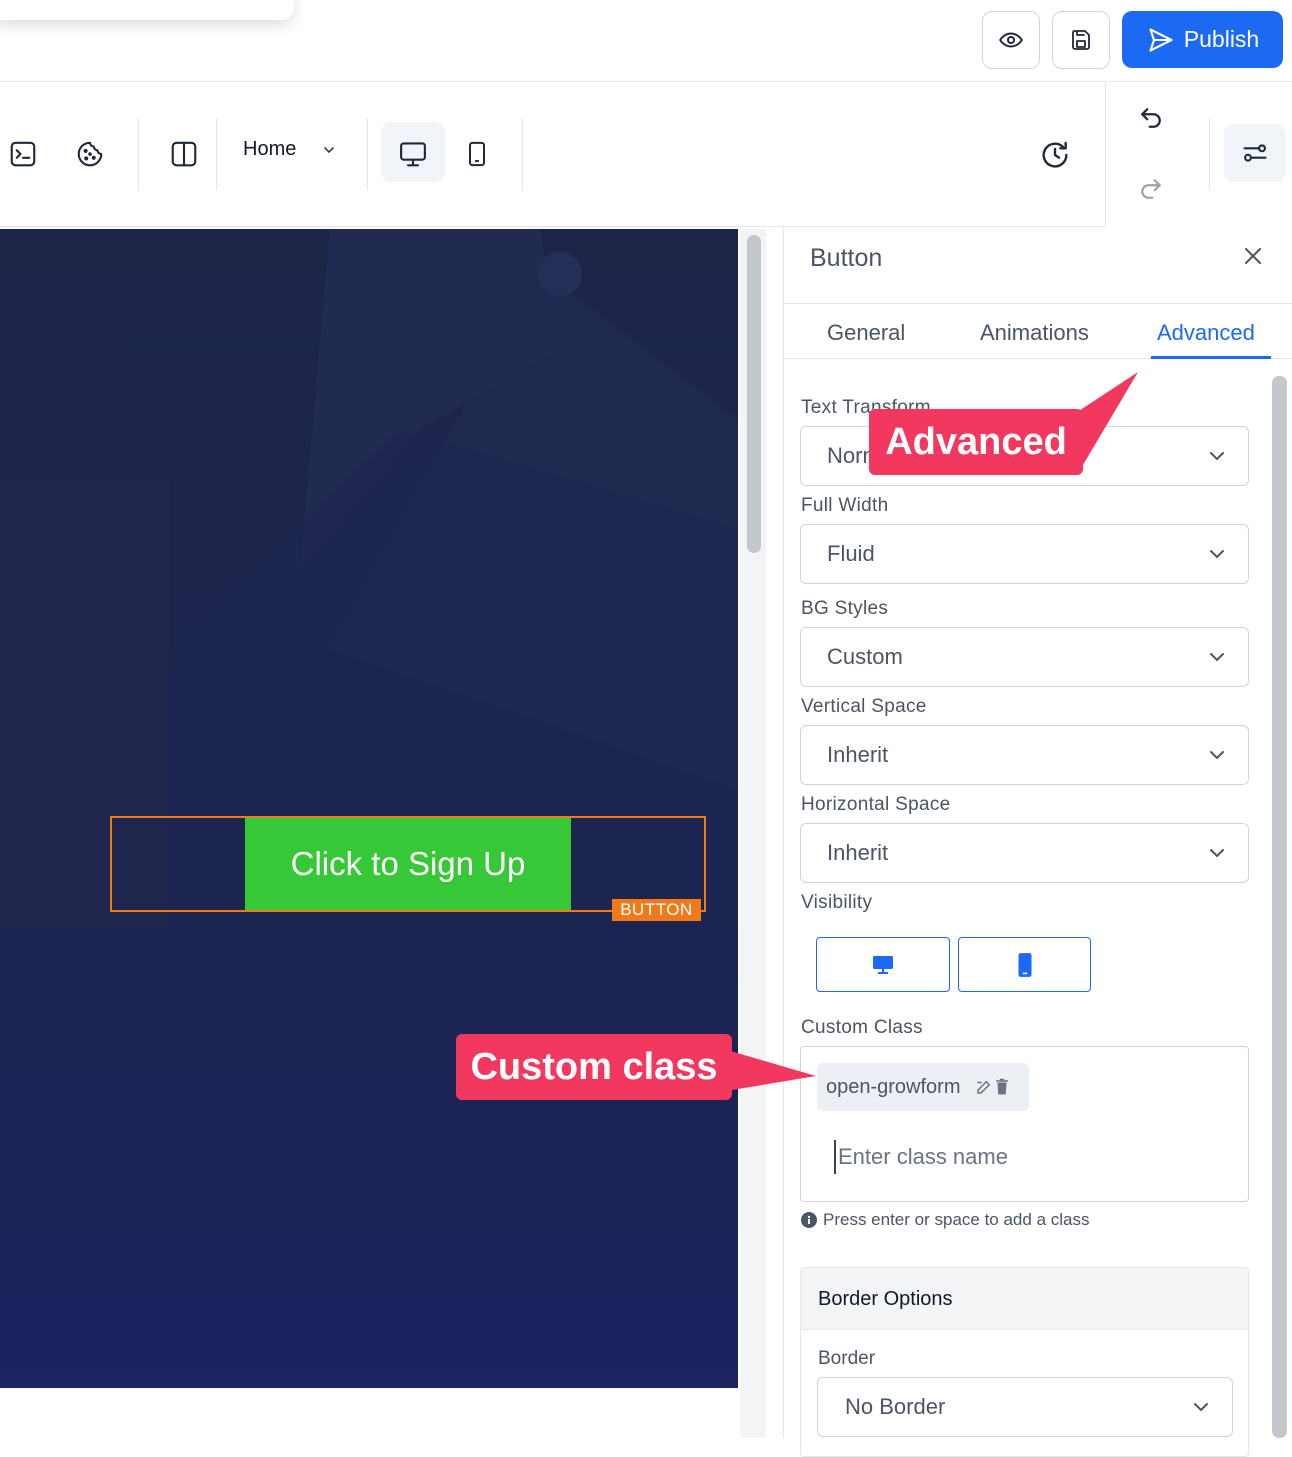 The image size is (1292, 1457). I want to click on redo-icon, so click(1151, 189).